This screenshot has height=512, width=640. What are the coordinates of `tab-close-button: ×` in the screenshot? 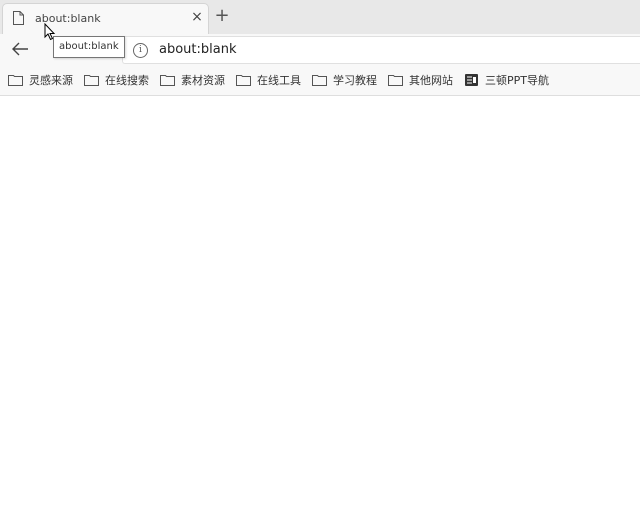 It's located at (197, 17).